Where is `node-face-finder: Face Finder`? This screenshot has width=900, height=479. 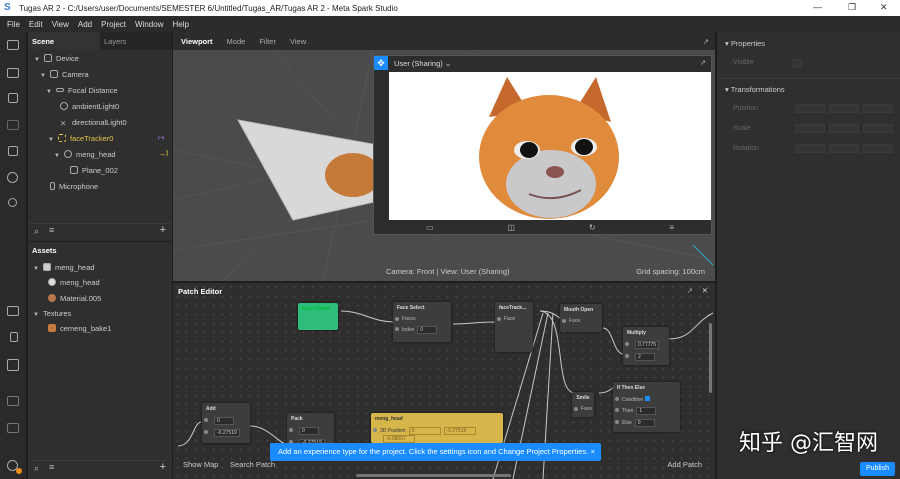
node-face-finder: Face Finder is located at coordinates (318, 316).